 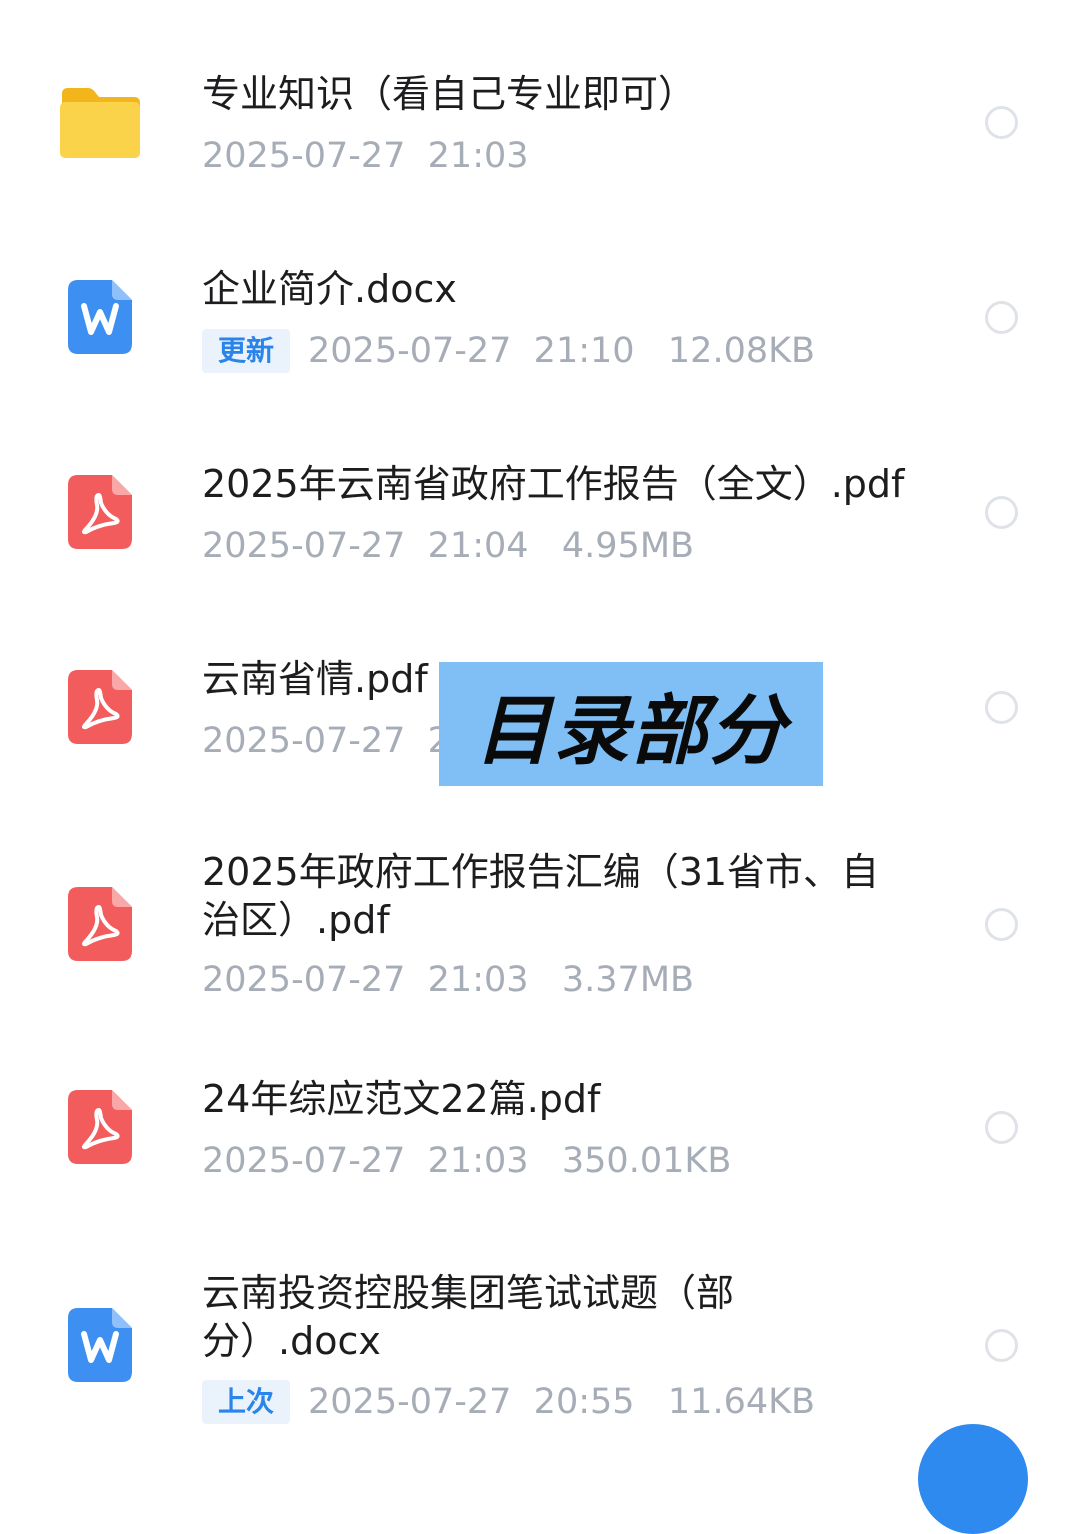 I want to click on section-overlay-label: 目录部分, so click(x=631, y=724).